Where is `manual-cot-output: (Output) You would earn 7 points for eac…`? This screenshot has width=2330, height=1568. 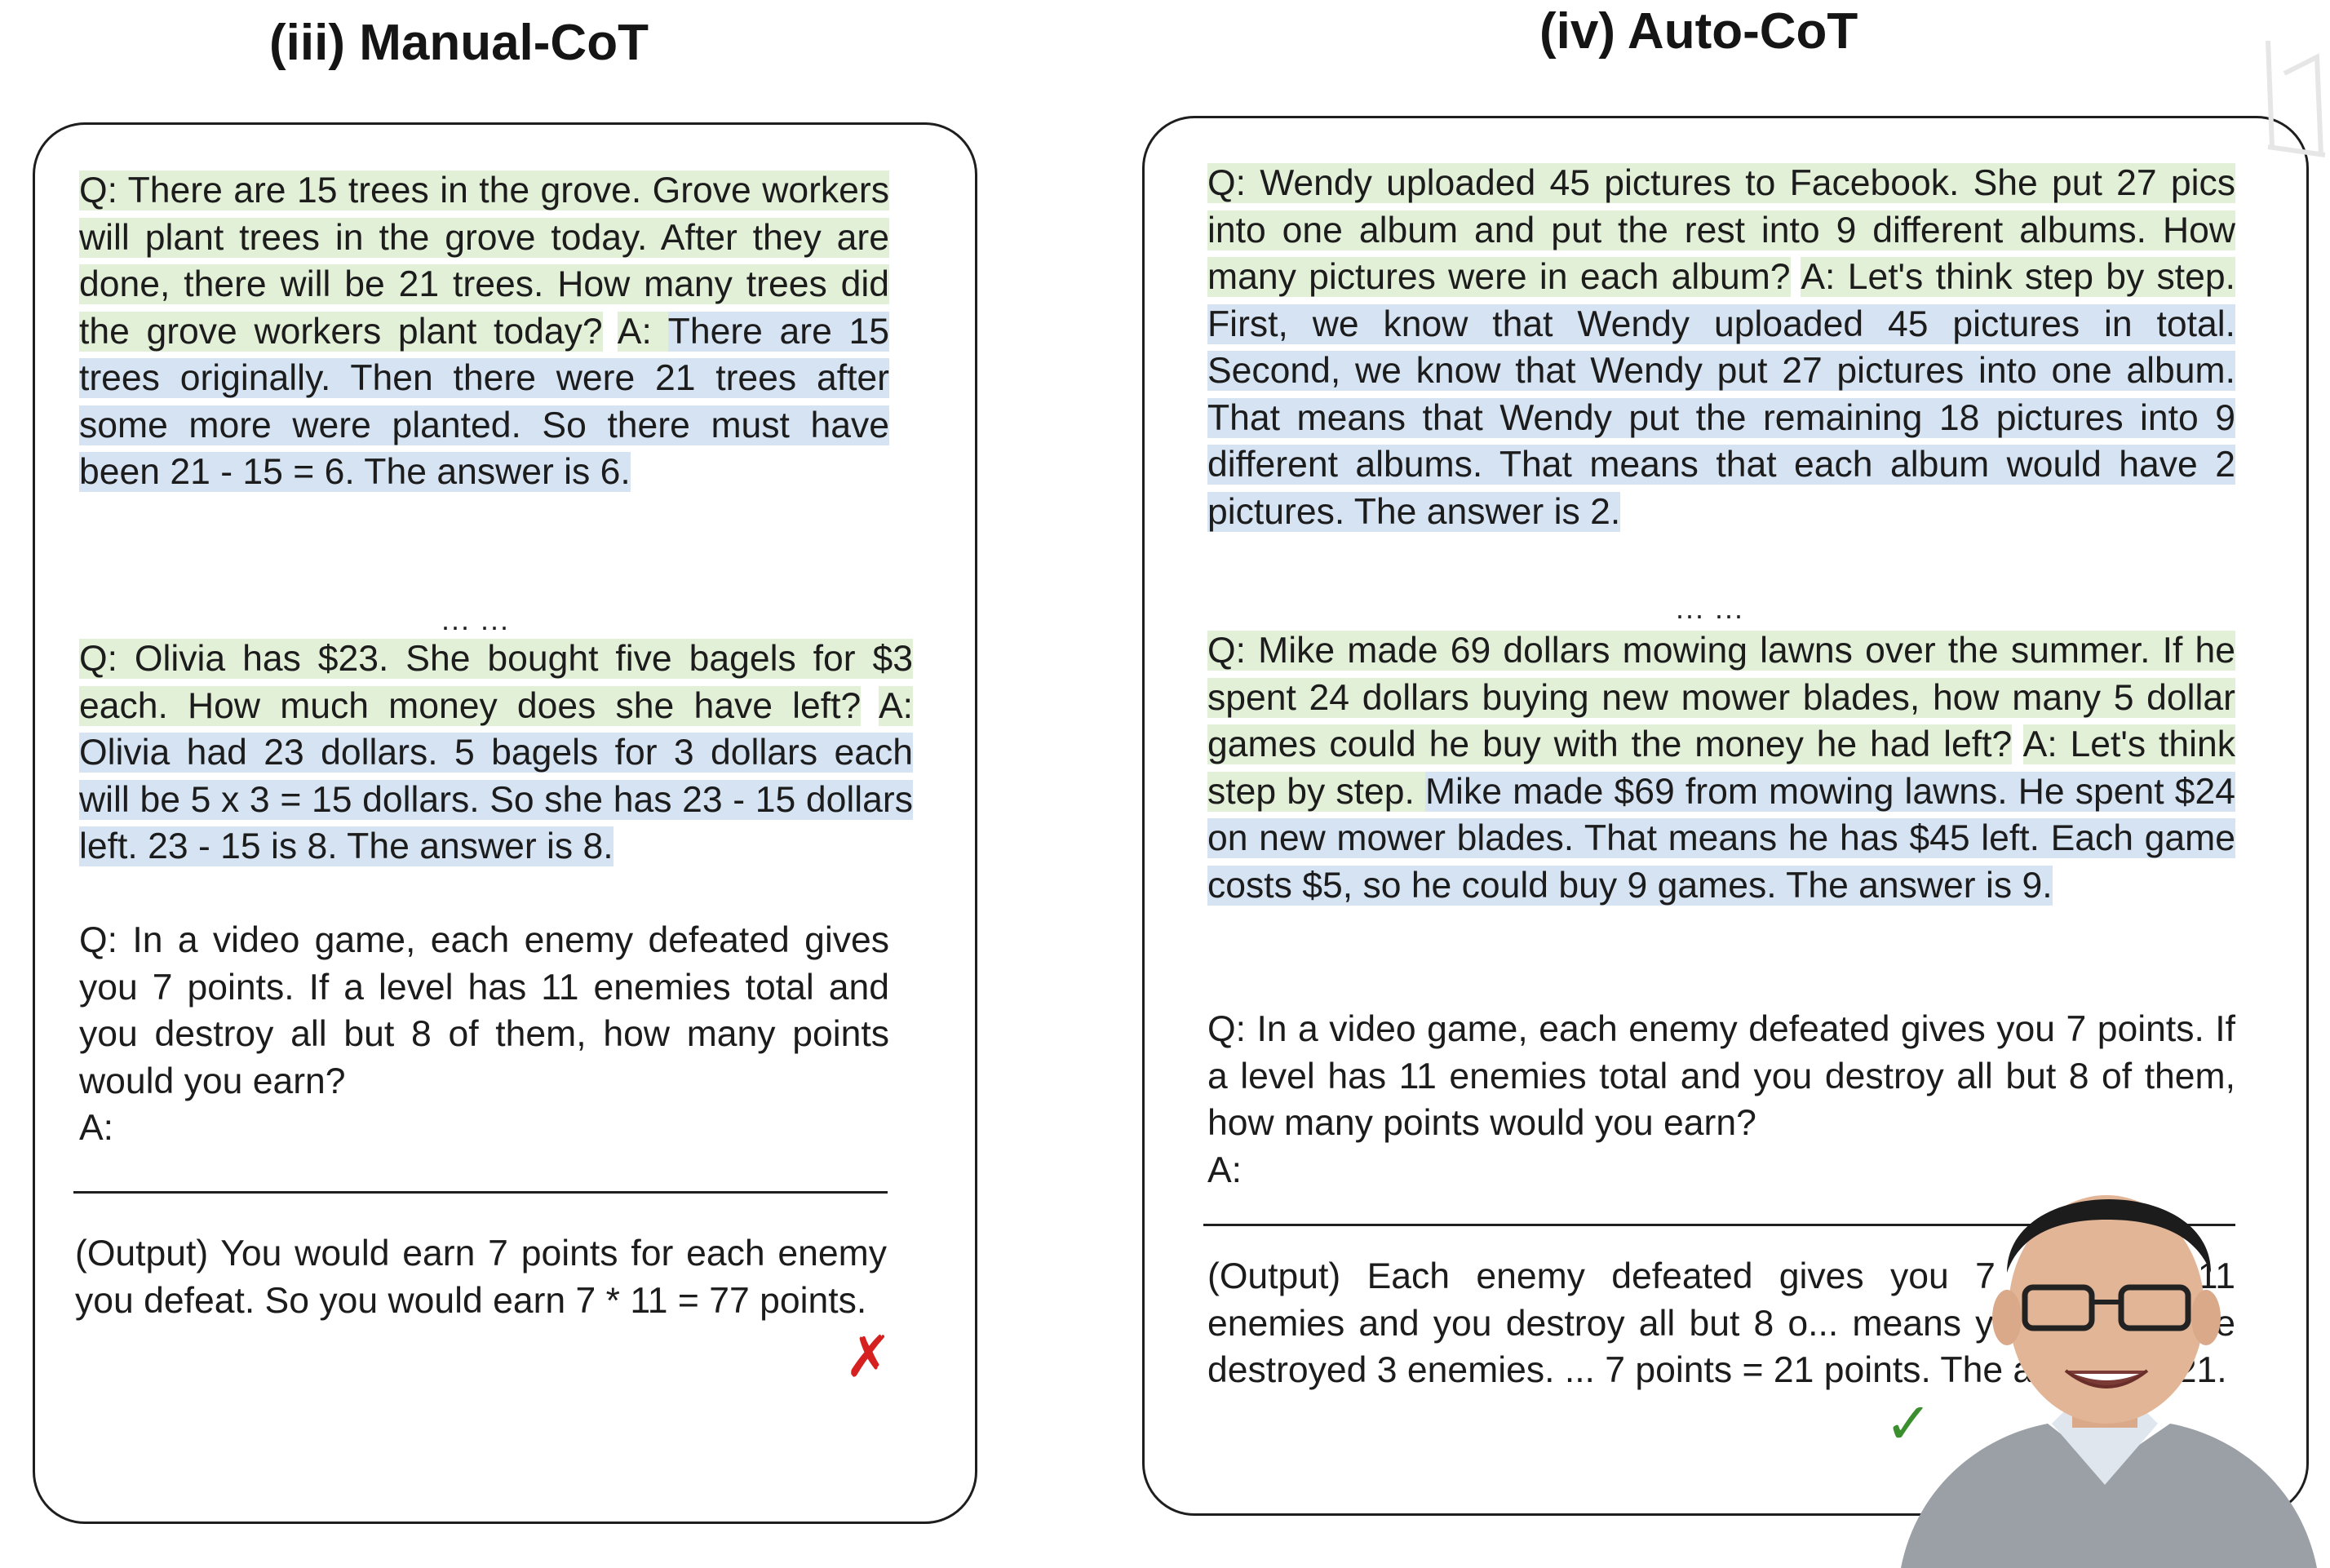
manual-cot-output: (Output) You would earn 7 points for eac… is located at coordinates (481, 1277).